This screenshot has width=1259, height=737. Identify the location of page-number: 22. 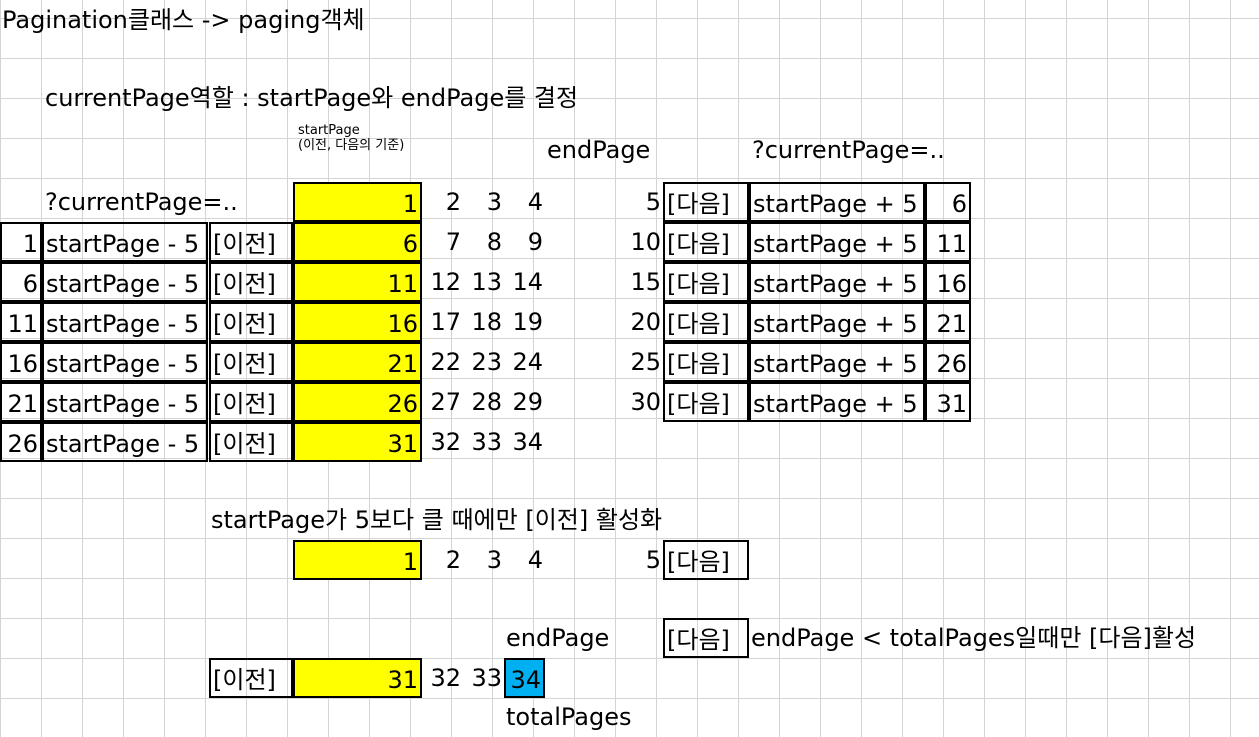
(445, 362).